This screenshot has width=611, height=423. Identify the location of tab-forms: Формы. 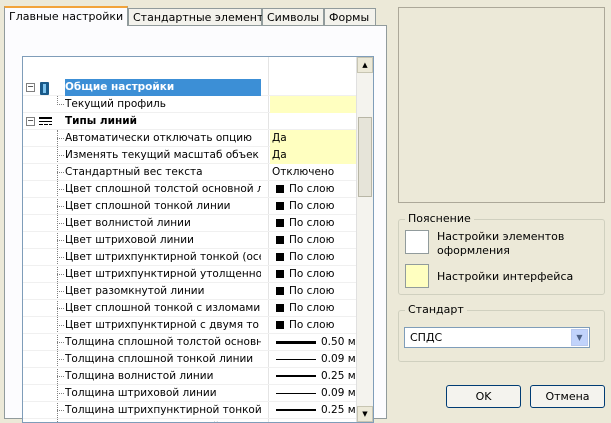
(350, 16).